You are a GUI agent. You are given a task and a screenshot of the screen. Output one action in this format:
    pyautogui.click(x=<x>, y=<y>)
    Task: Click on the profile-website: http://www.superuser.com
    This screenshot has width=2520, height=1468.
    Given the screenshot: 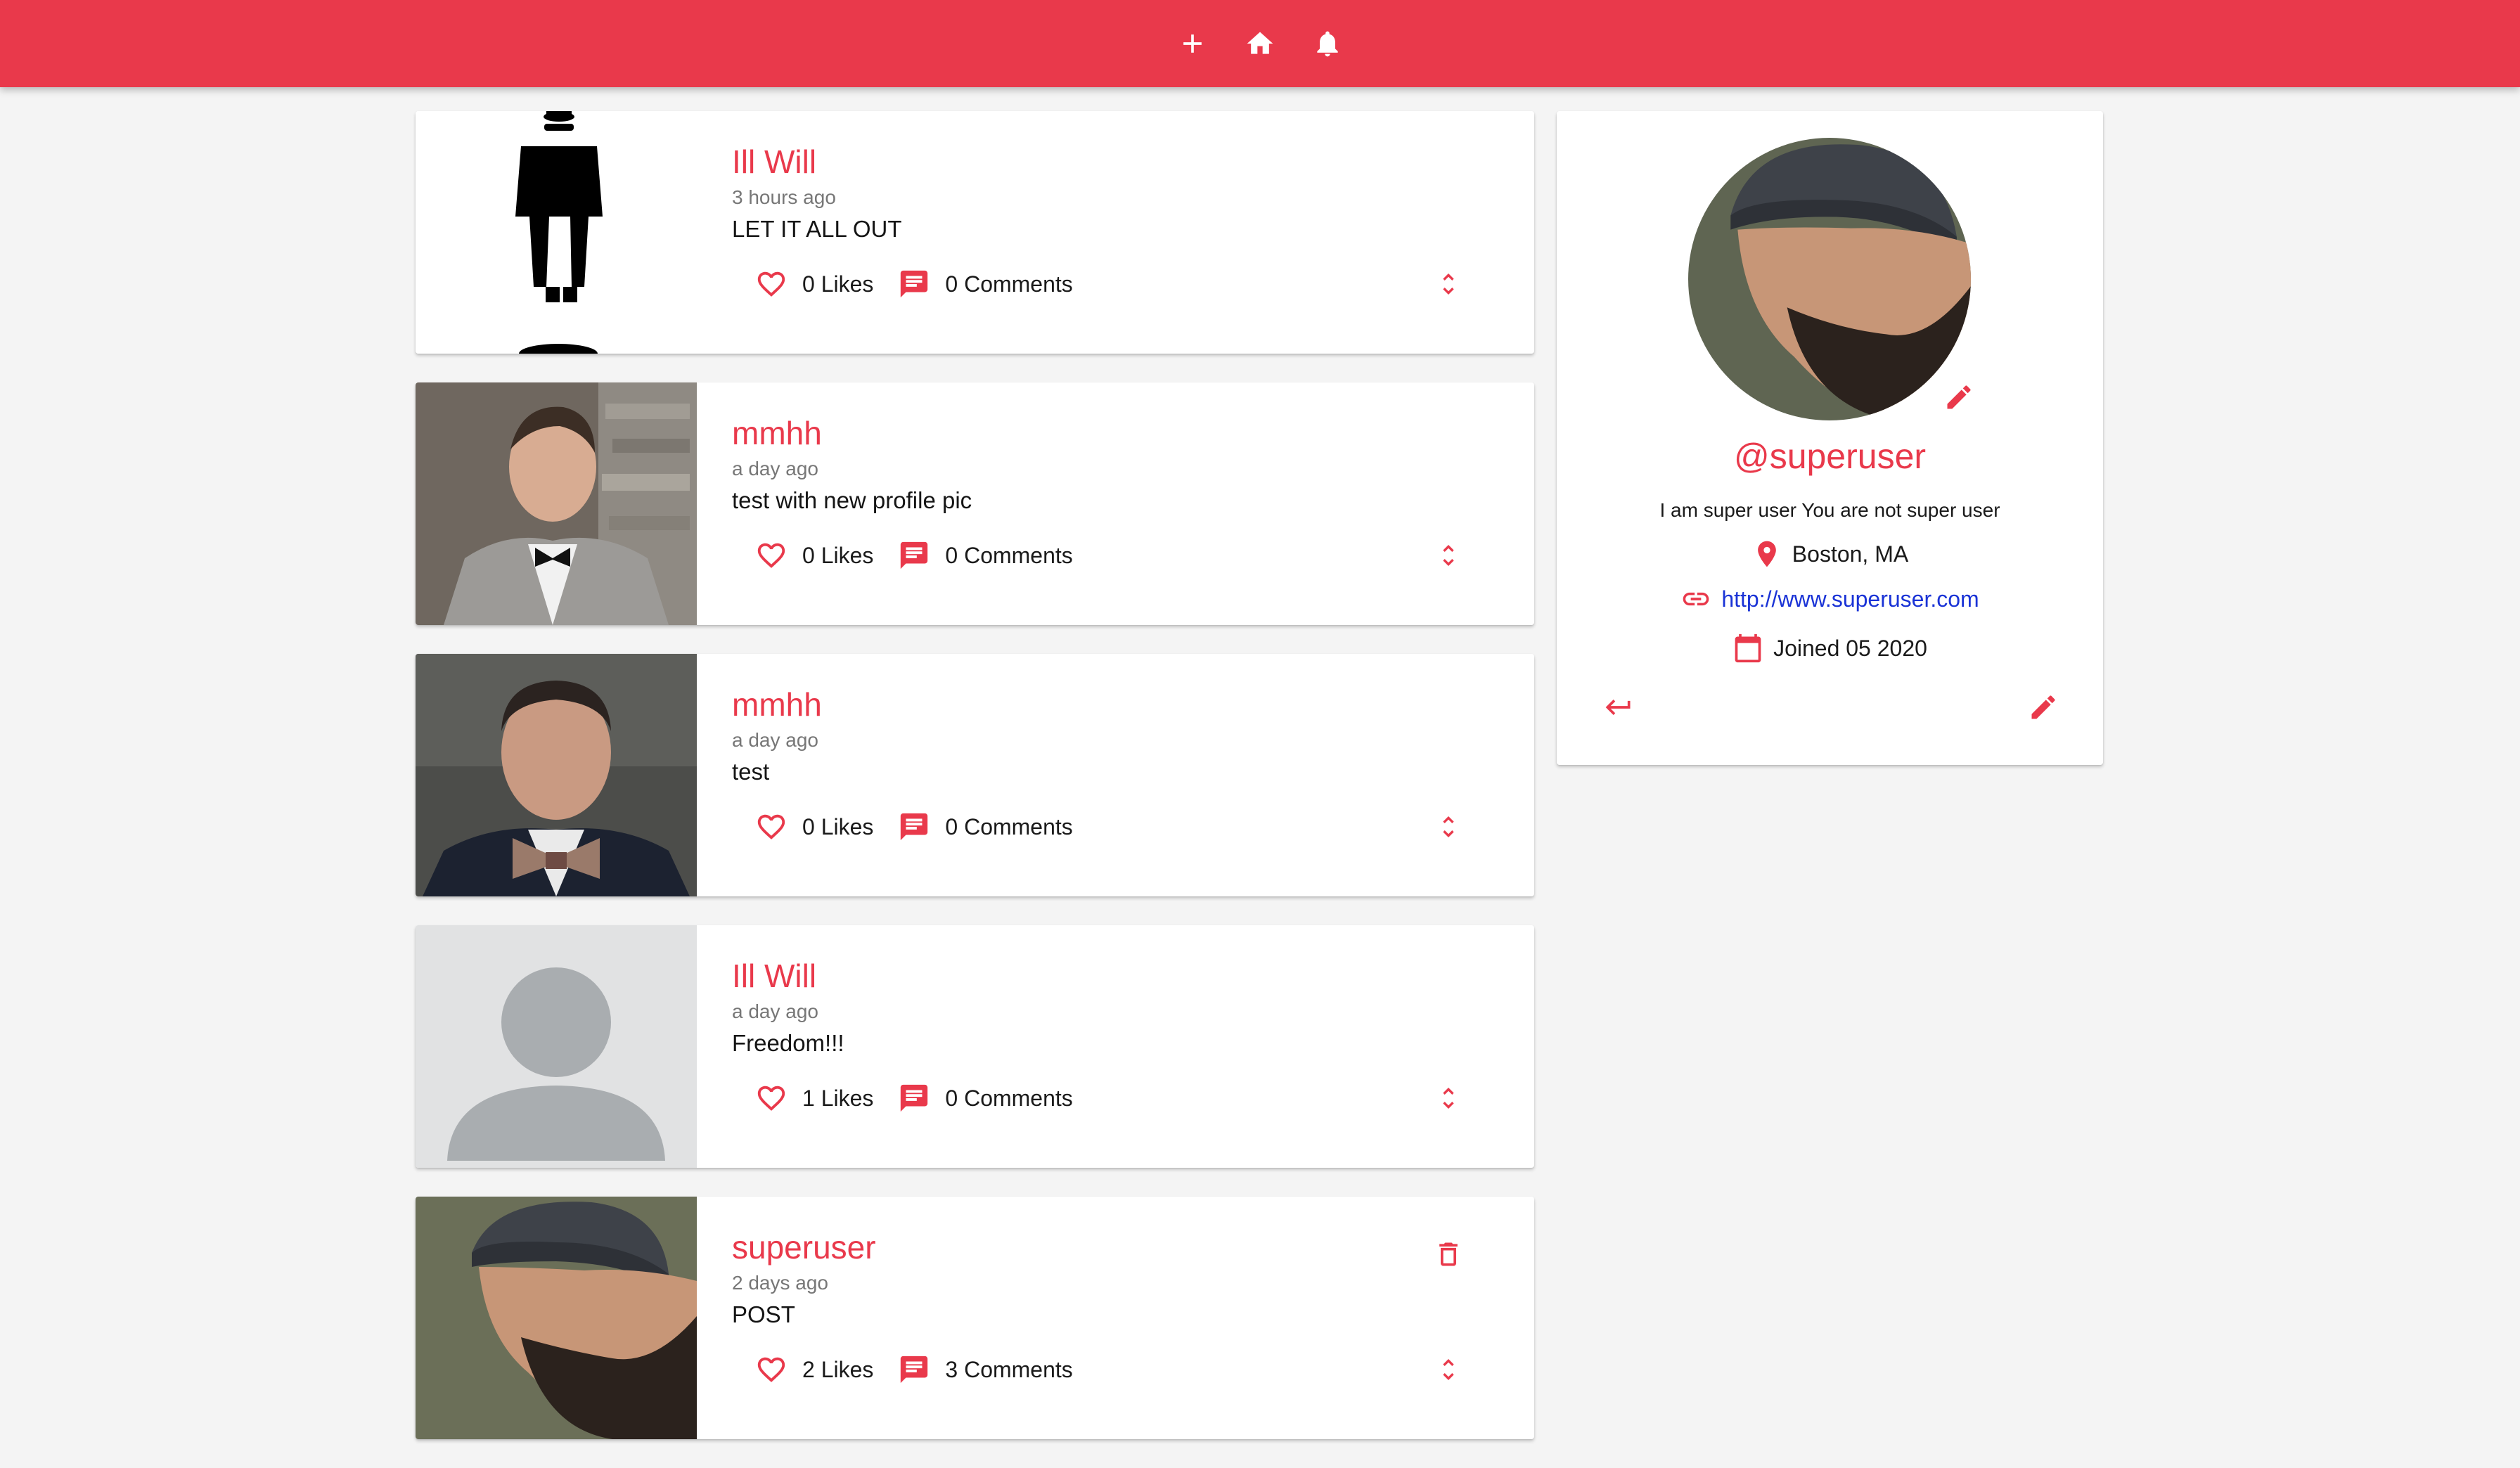 What is the action you would take?
    pyautogui.click(x=1830, y=599)
    